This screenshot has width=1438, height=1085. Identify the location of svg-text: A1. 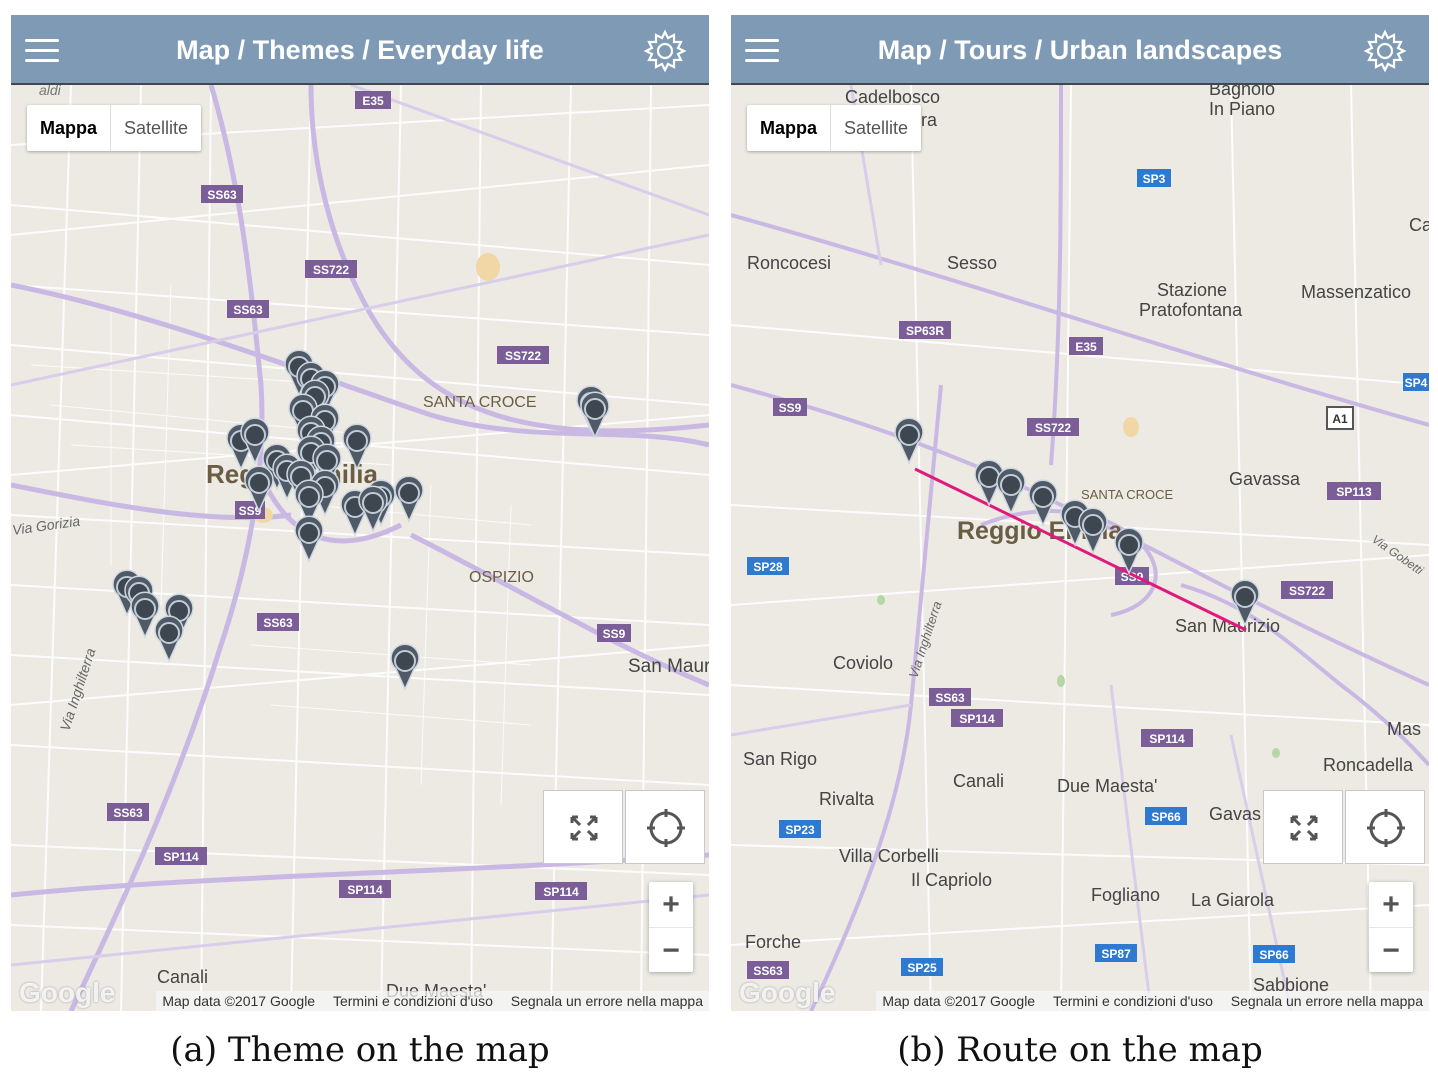
(1340, 419).